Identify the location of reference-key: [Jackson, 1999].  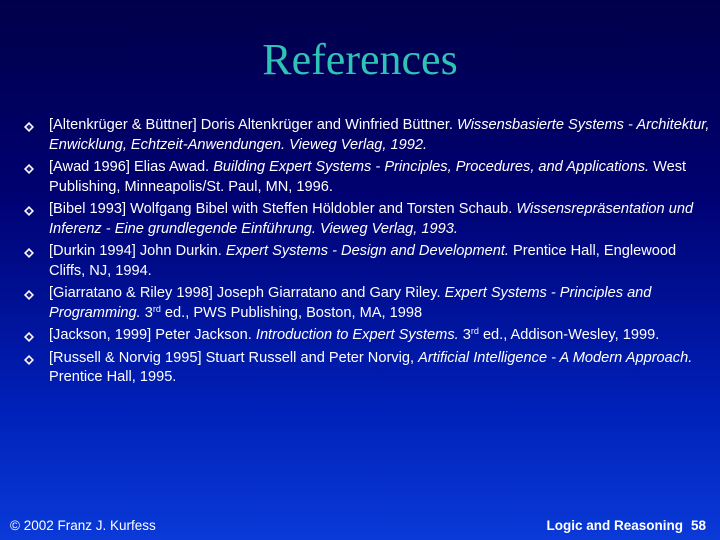
(100, 335).